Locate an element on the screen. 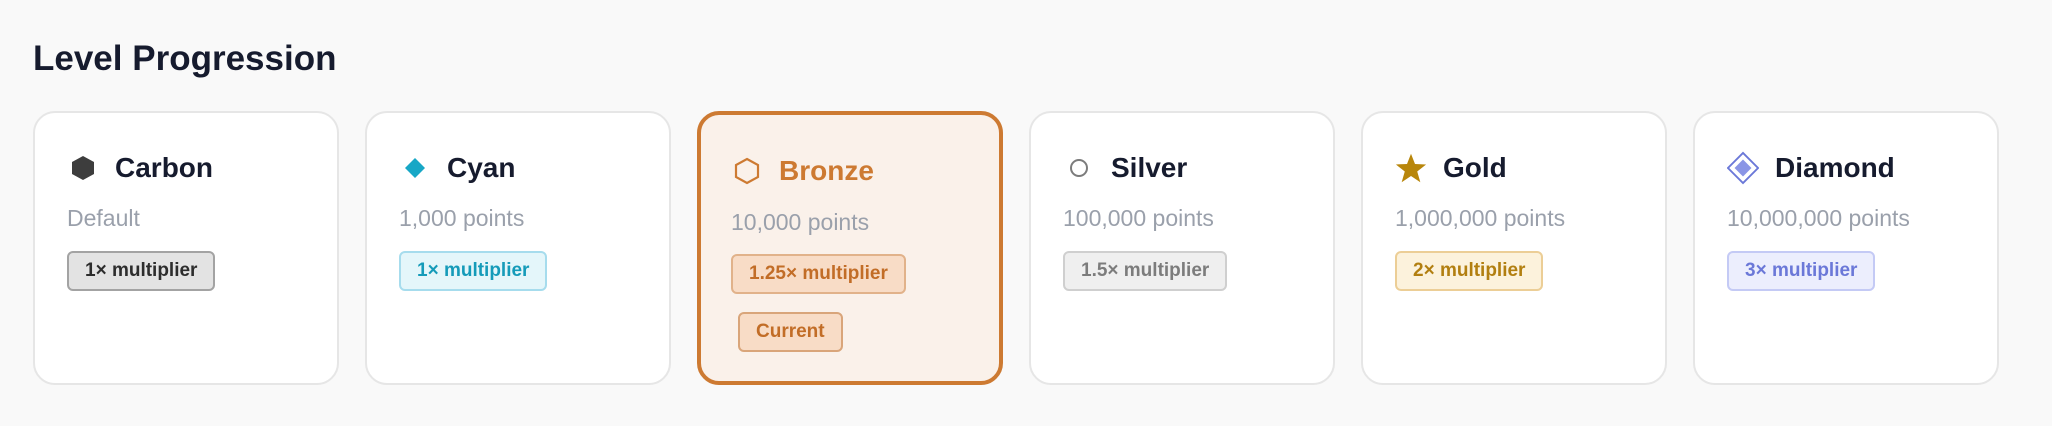 The width and height of the screenshot is (2052, 426). tier-name: Carbon is located at coordinates (164, 167).